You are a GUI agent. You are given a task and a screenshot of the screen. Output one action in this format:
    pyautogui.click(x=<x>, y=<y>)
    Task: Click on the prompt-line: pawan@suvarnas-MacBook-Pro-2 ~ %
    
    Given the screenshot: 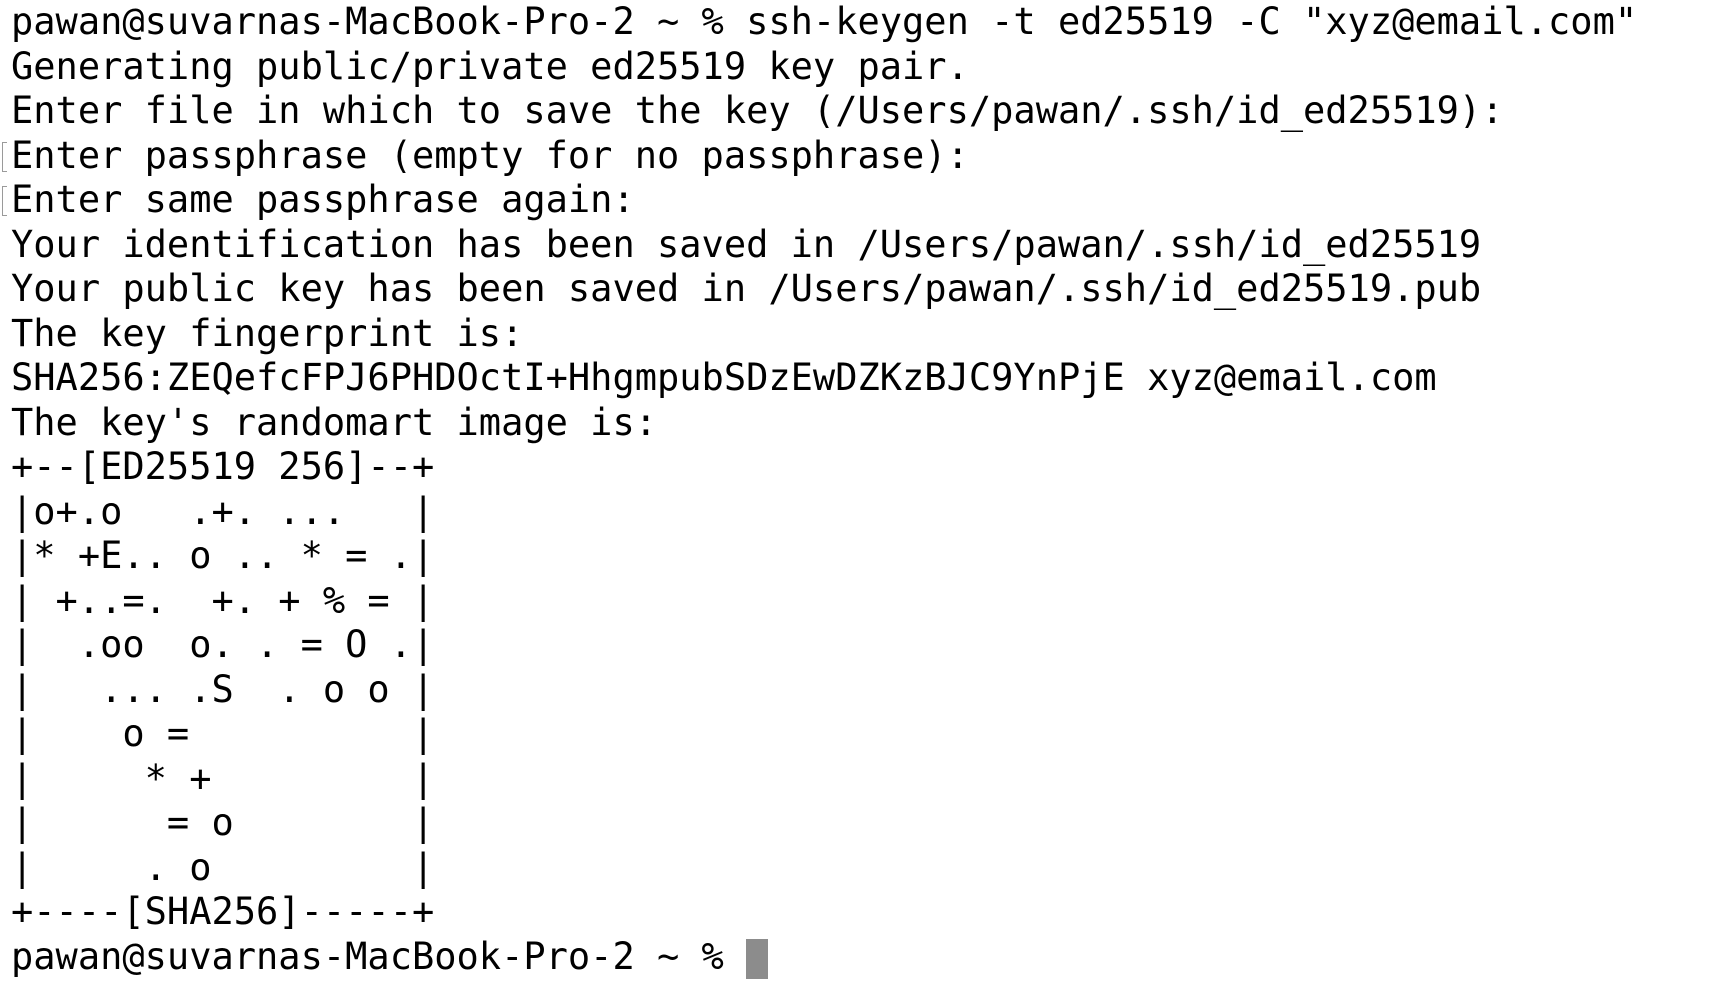 What is the action you would take?
    pyautogui.click(x=824, y=957)
    